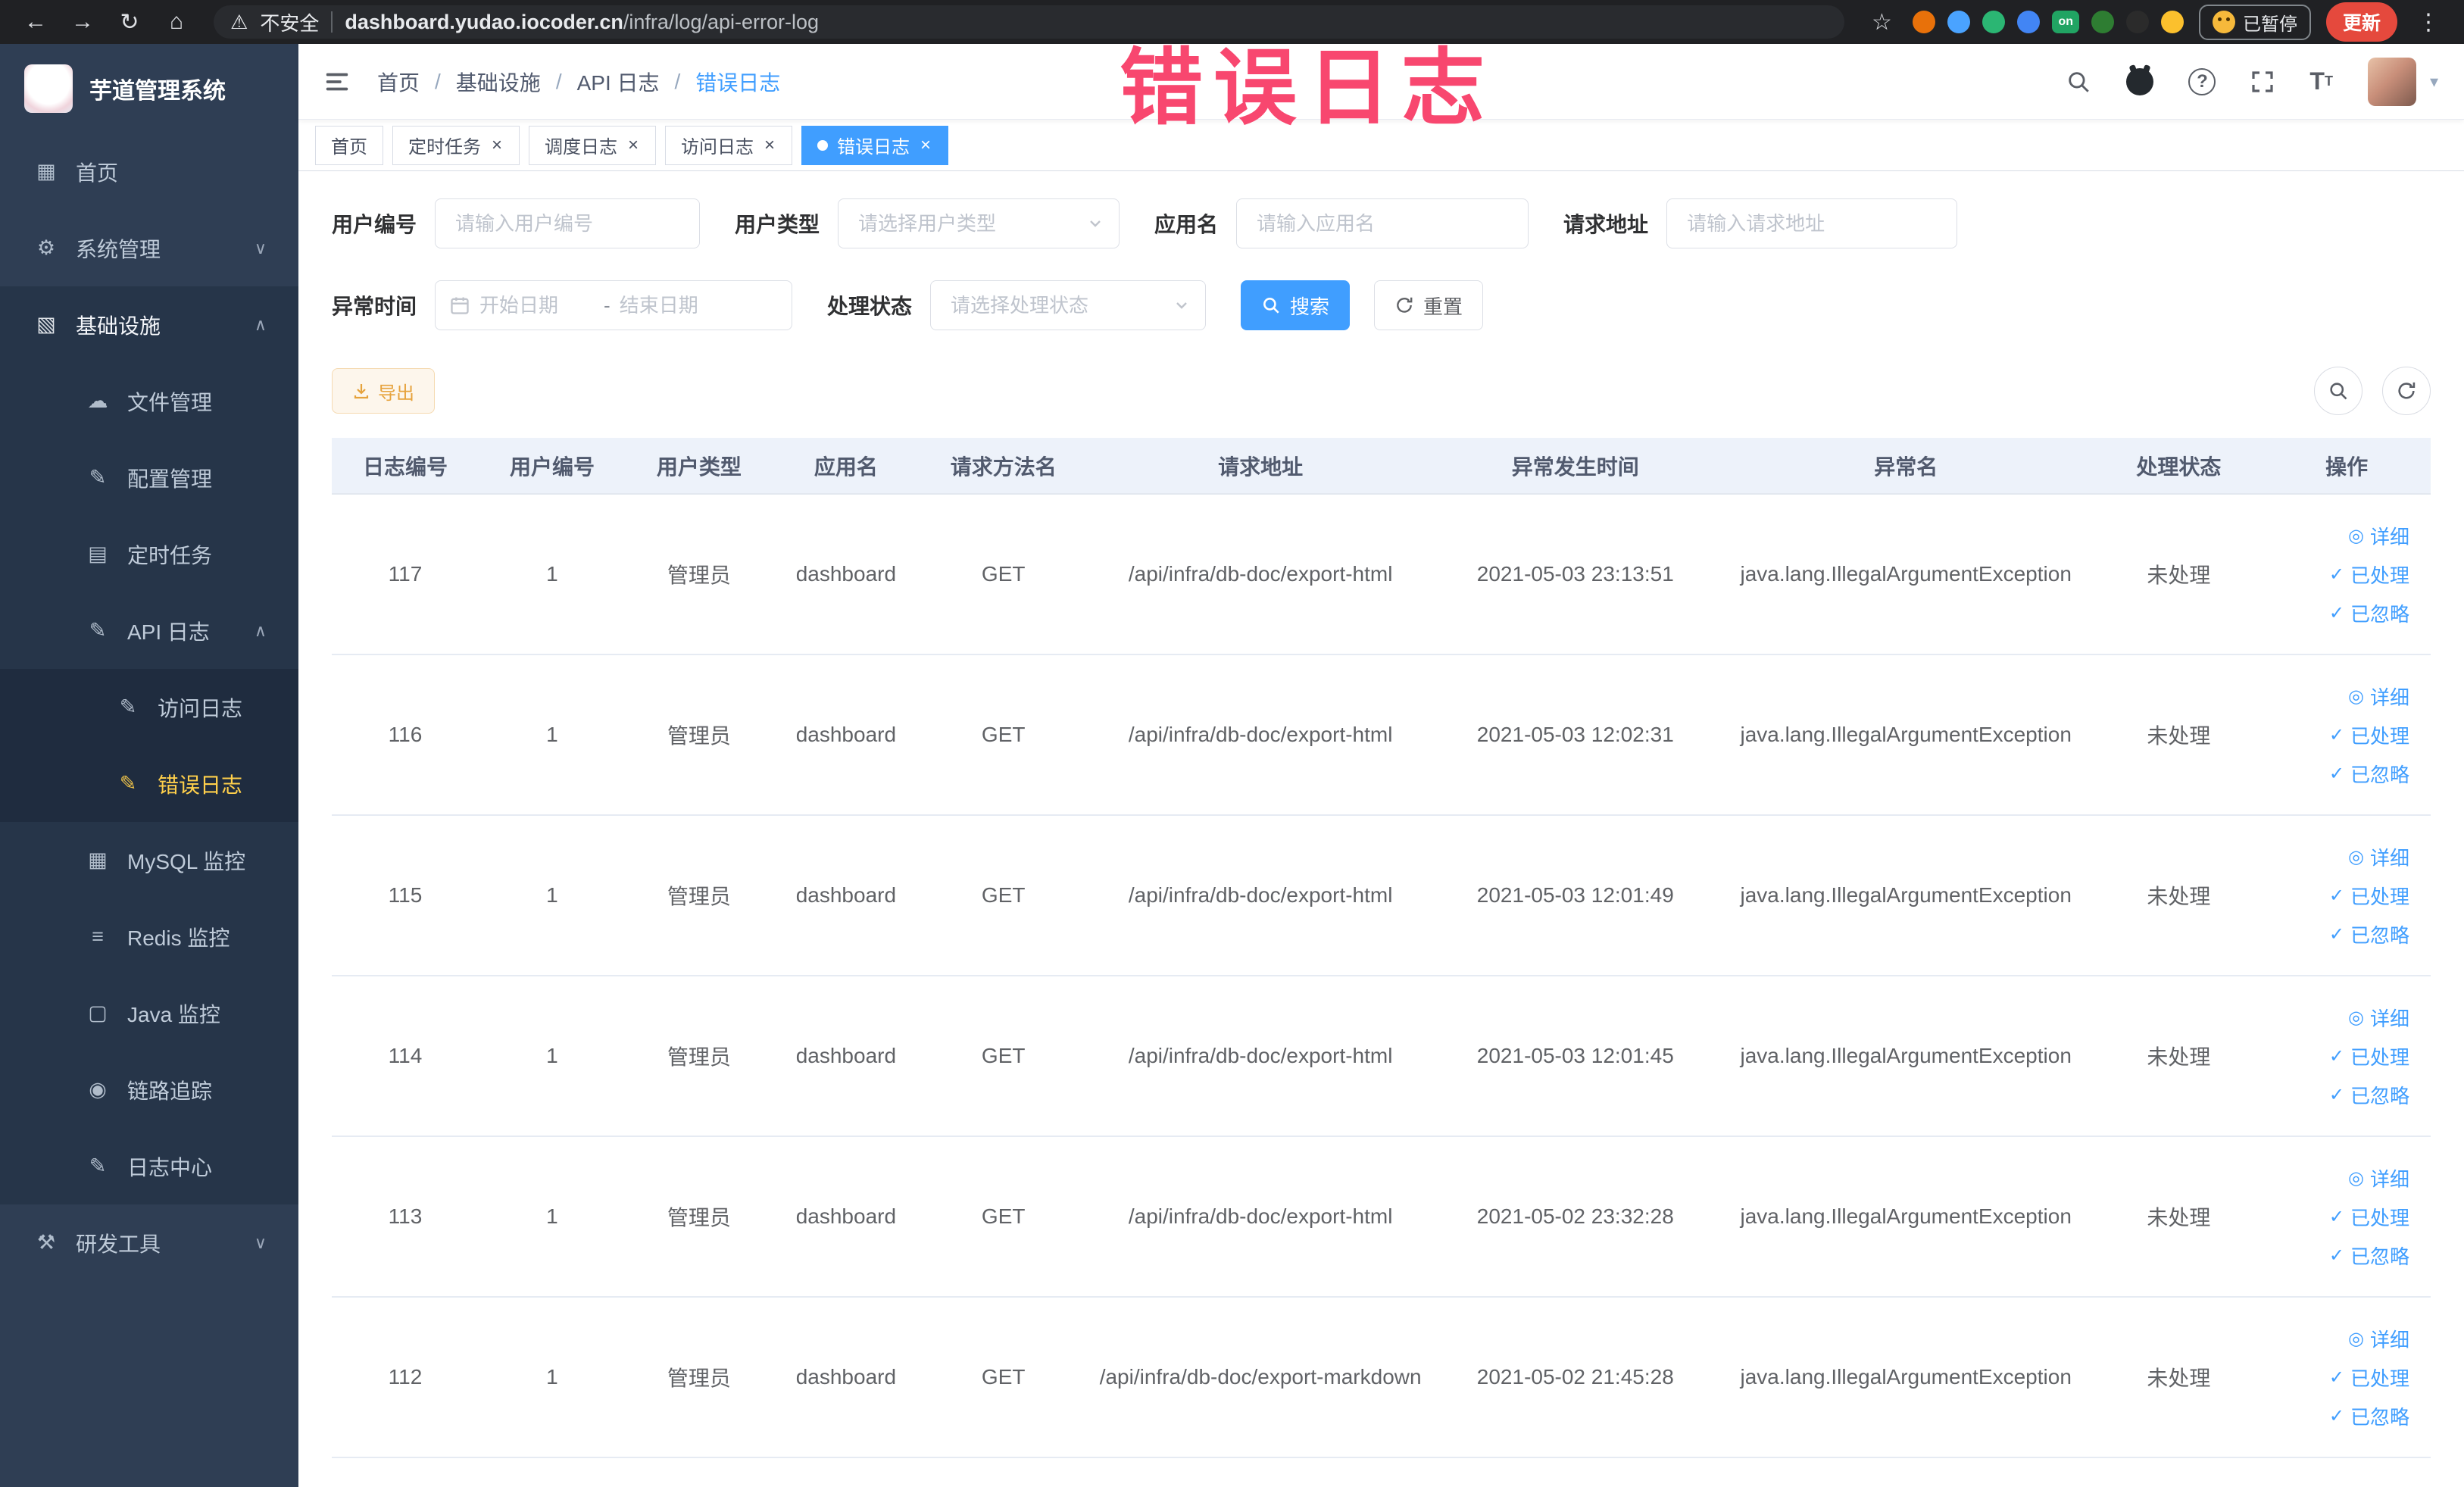 The height and width of the screenshot is (1487, 2464). Describe the element at coordinates (1959, 22) in the screenshot. I see `extension-drop-icon` at that location.